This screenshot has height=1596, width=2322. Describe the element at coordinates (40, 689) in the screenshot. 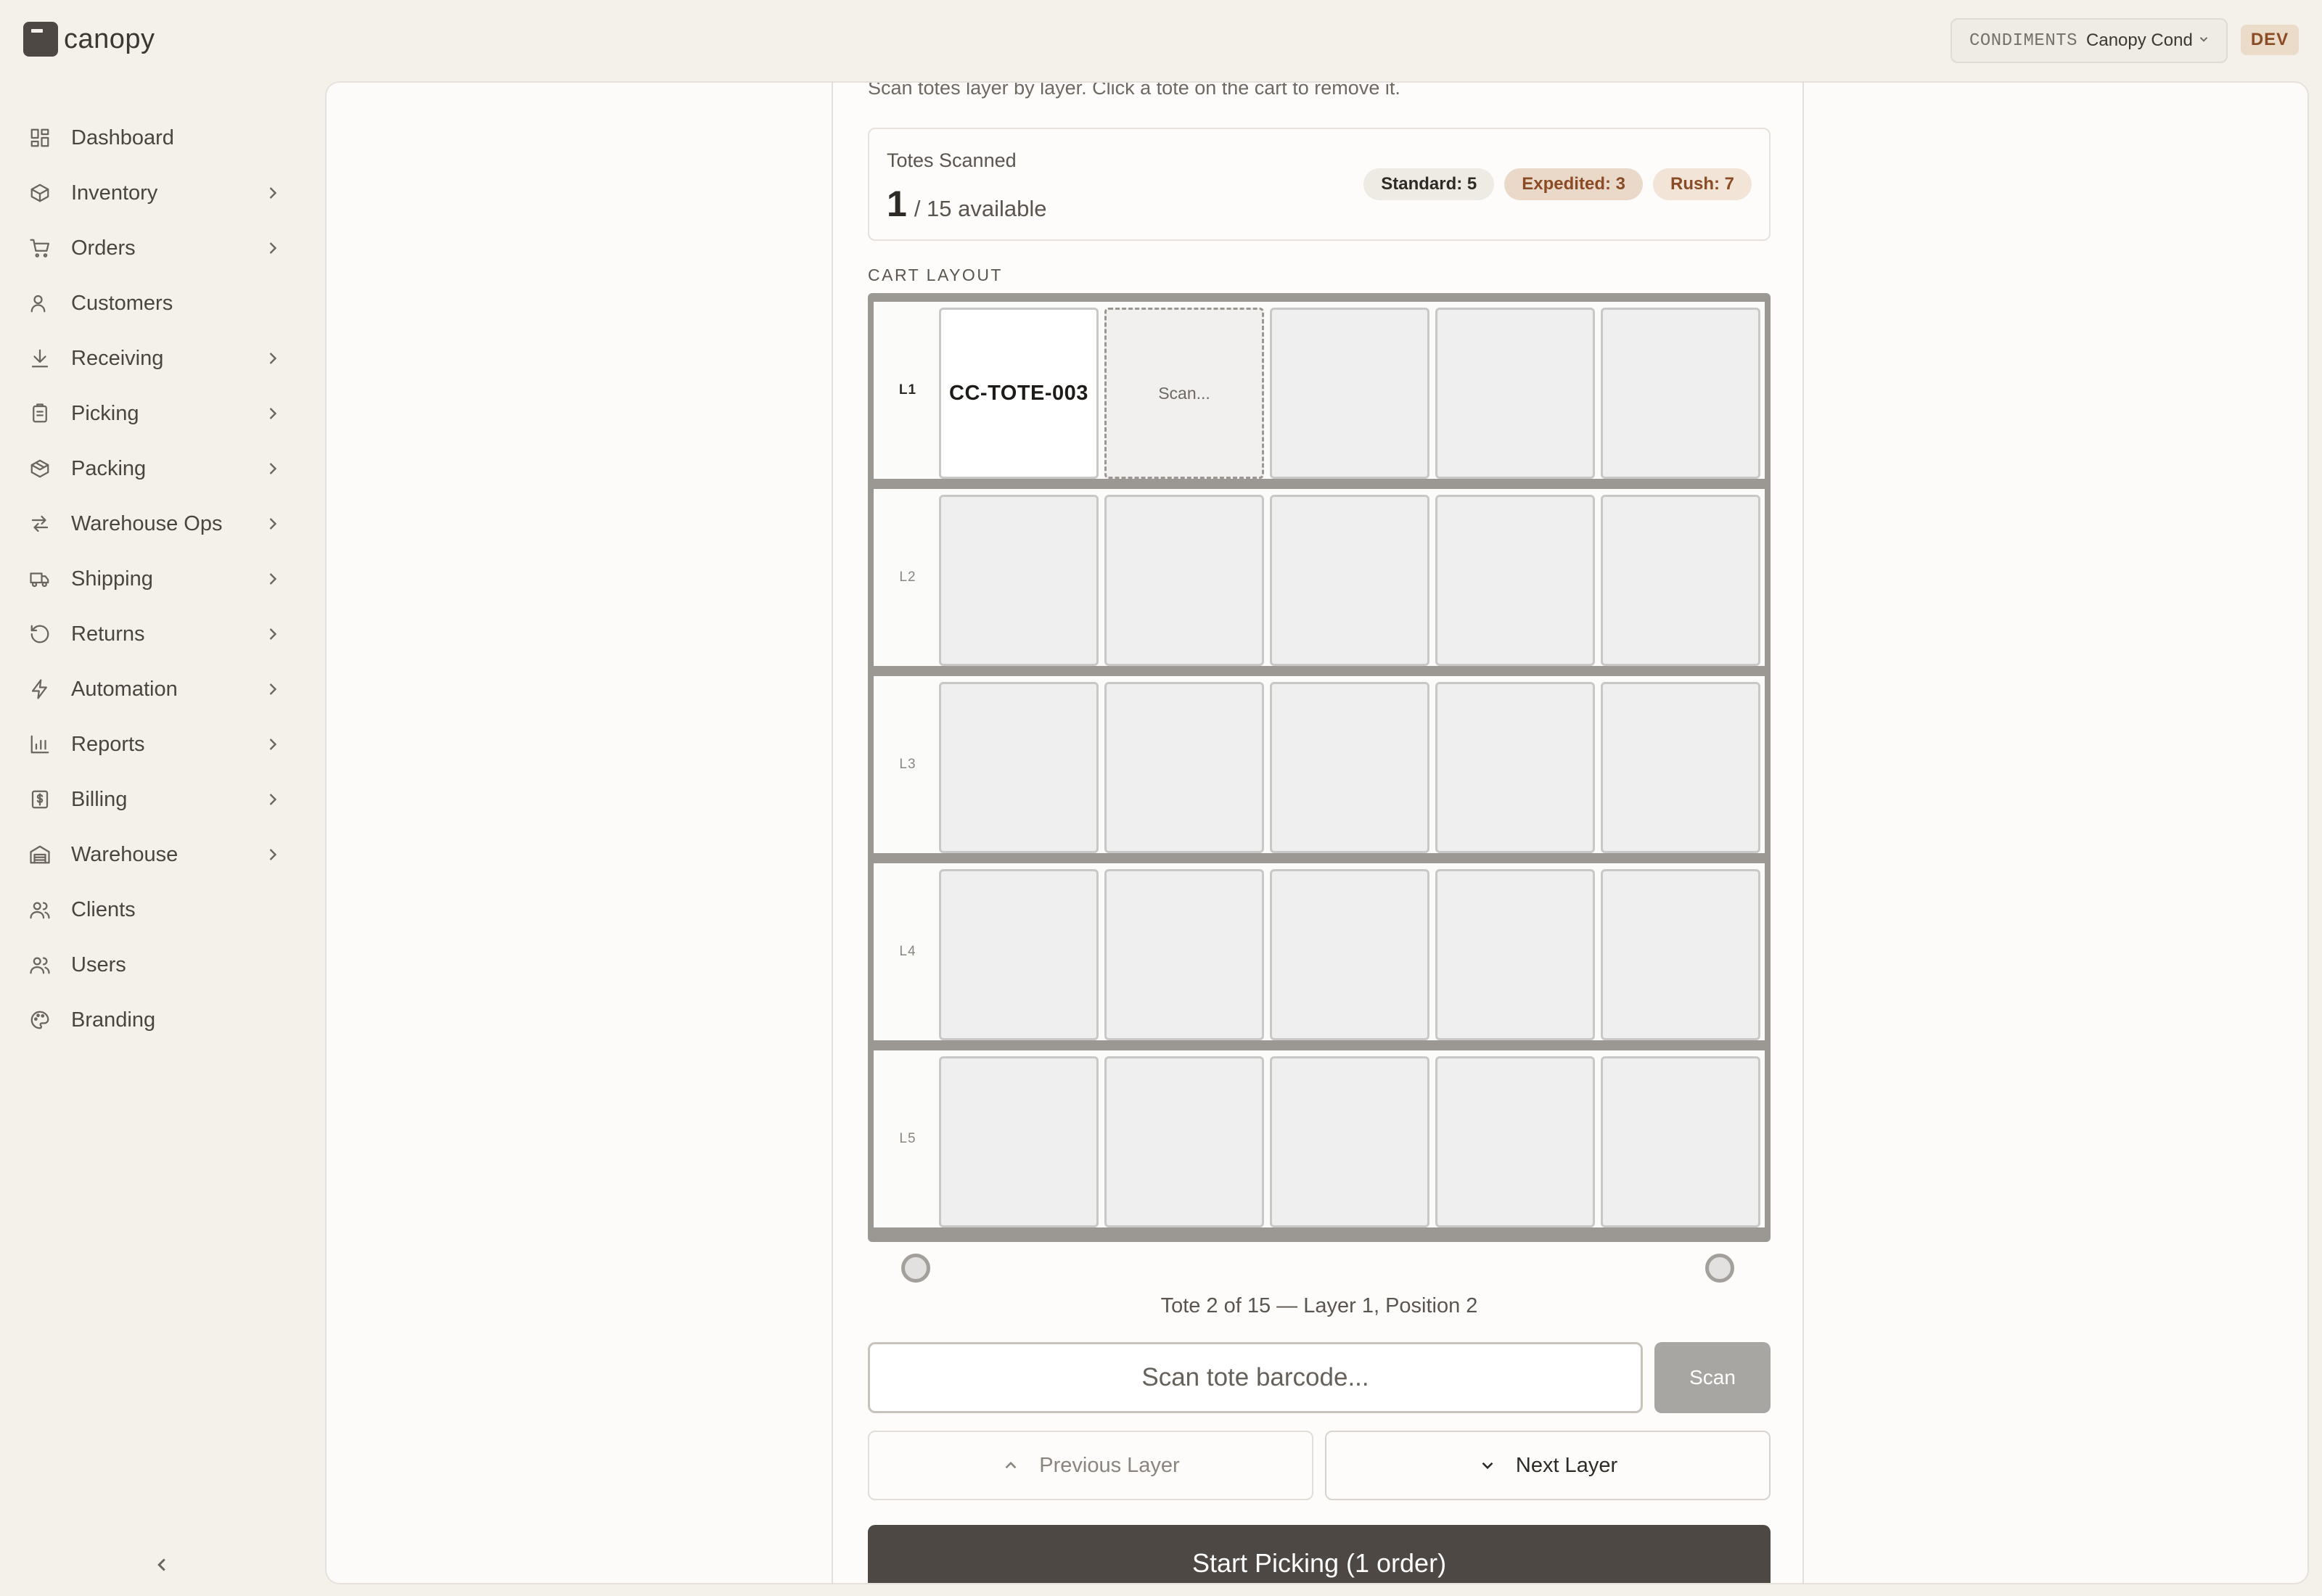

I see `bolt-icon` at that location.